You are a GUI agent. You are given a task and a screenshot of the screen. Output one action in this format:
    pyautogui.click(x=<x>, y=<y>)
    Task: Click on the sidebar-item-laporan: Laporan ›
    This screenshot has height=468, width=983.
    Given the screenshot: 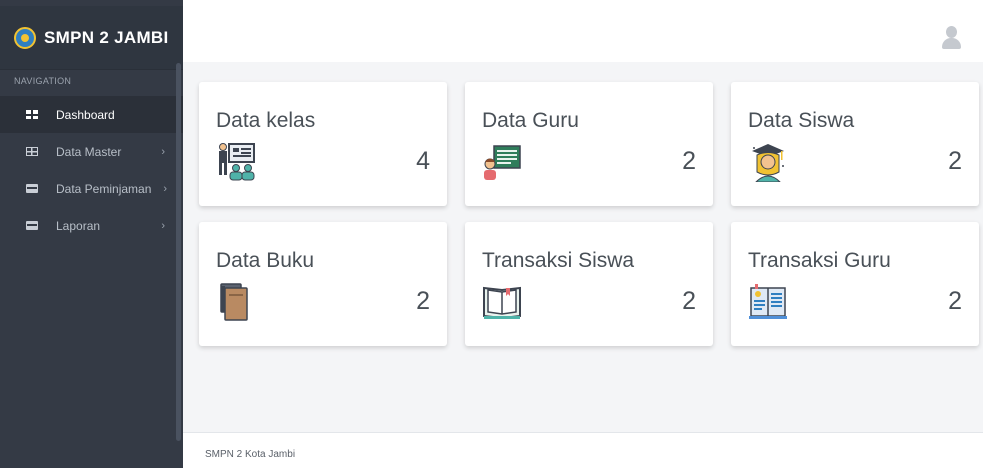 What is the action you would take?
    pyautogui.click(x=91, y=225)
    